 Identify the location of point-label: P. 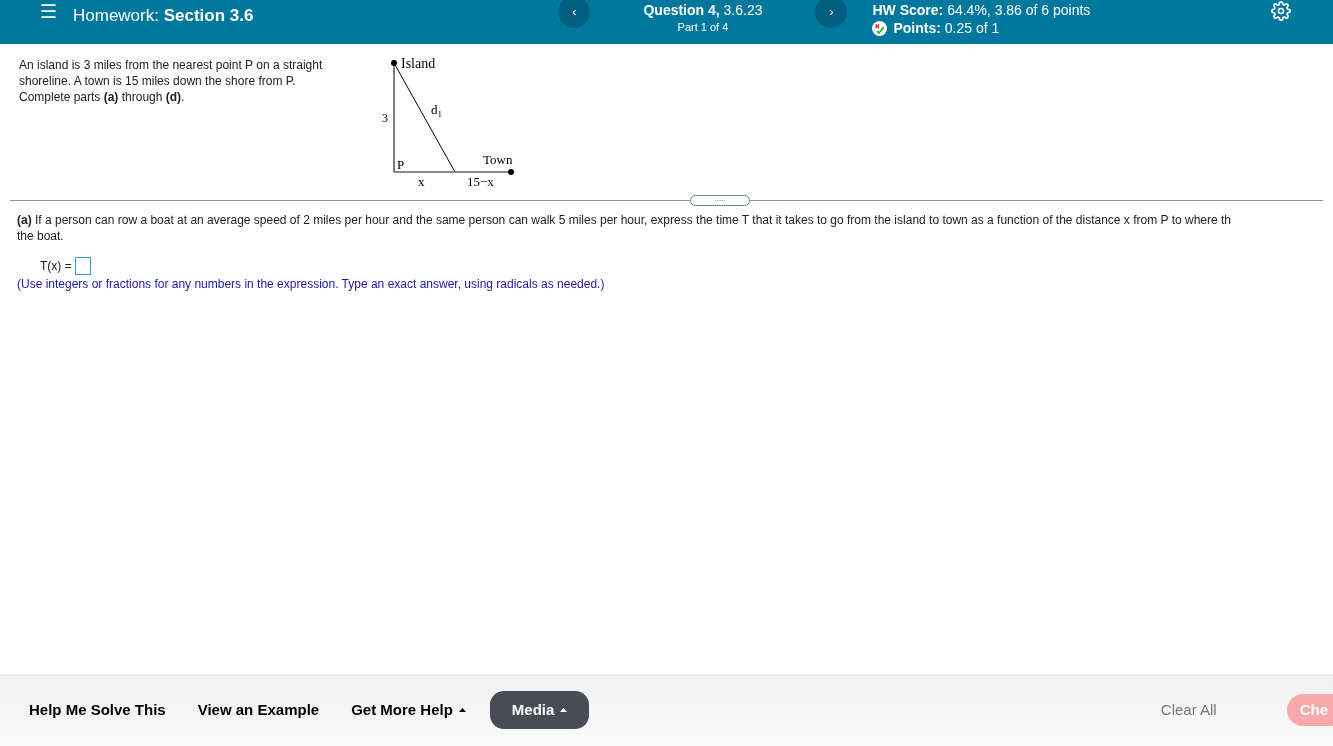
(401, 164).